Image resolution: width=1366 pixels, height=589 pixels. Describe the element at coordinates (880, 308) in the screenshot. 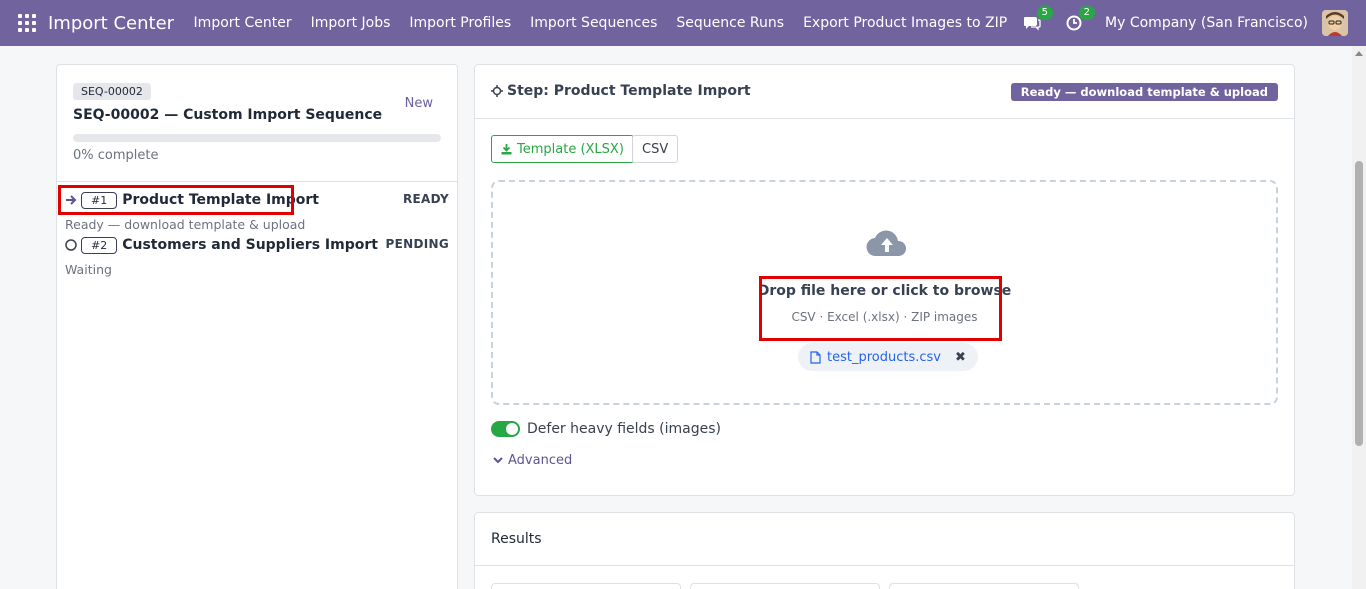

I see `highlight-box-dropzone` at that location.